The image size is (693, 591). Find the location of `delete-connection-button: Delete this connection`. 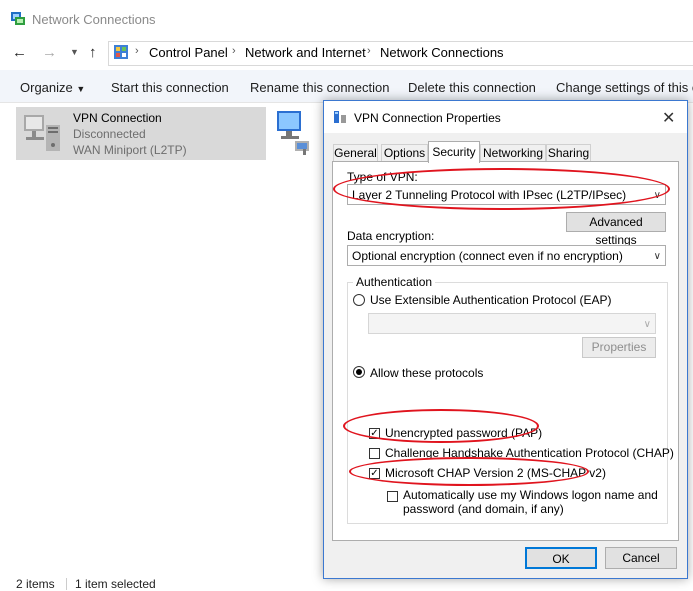

delete-connection-button: Delete this connection is located at coordinates (472, 87).